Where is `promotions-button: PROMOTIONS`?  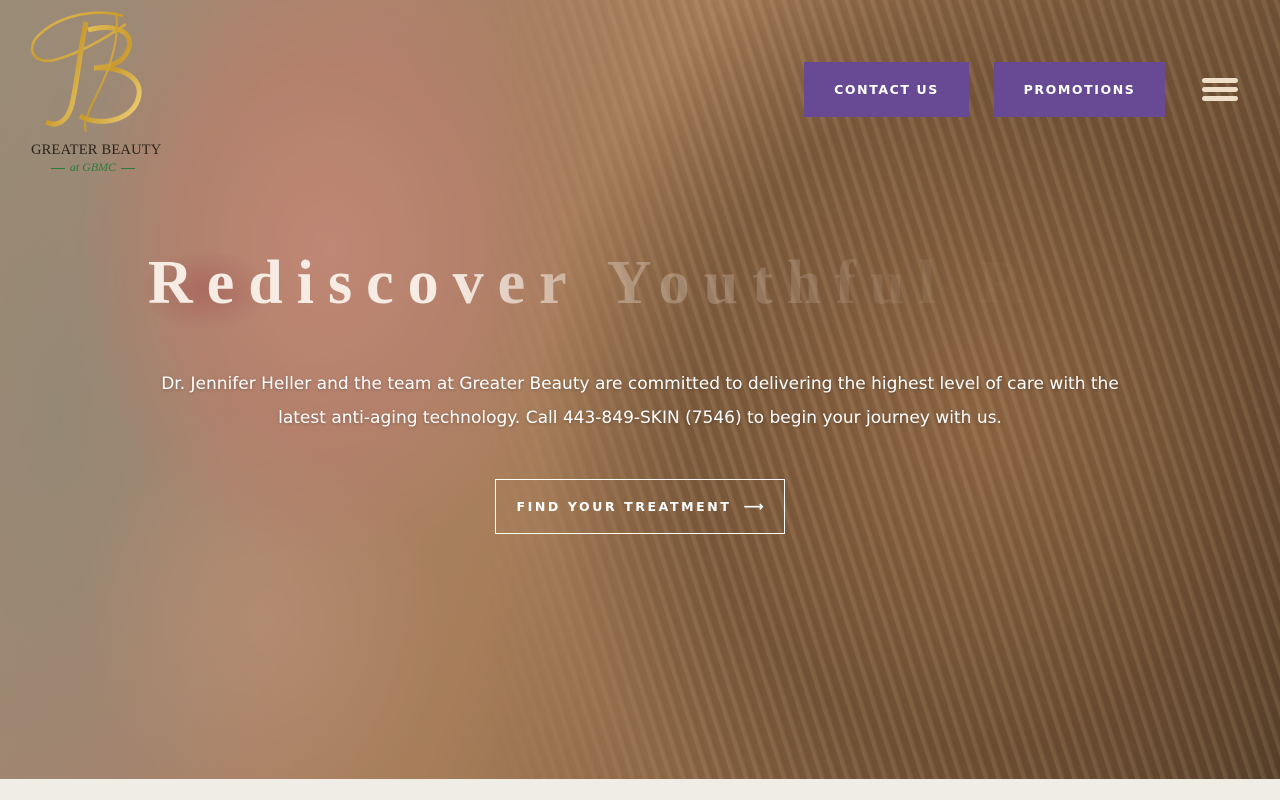
promotions-button: PROMOTIONS is located at coordinates (1079, 89).